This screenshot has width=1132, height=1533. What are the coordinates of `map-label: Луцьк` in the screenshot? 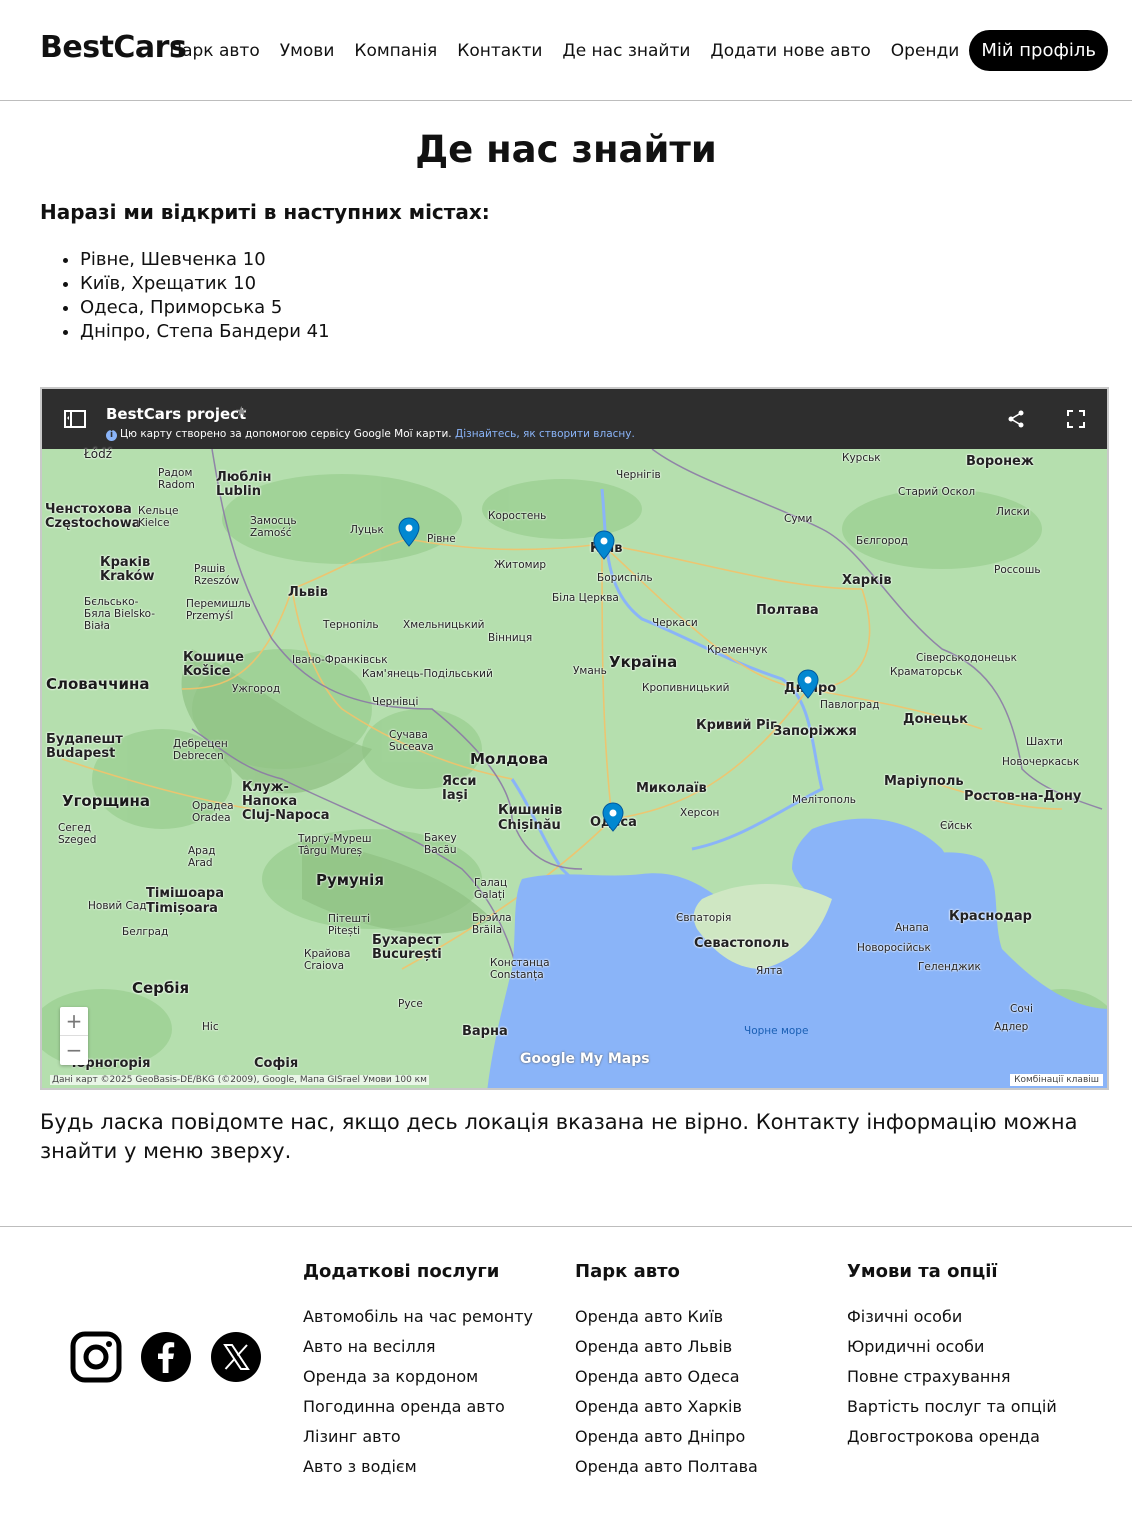 It's located at (367, 530).